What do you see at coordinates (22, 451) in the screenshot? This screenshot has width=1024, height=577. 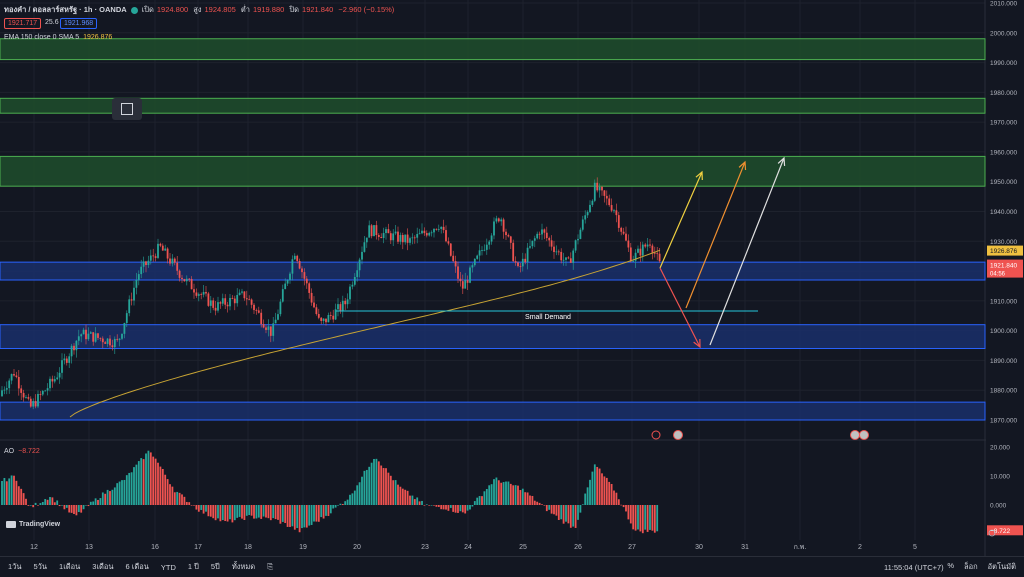 I see `ao-legend: AO −8.722` at bounding box center [22, 451].